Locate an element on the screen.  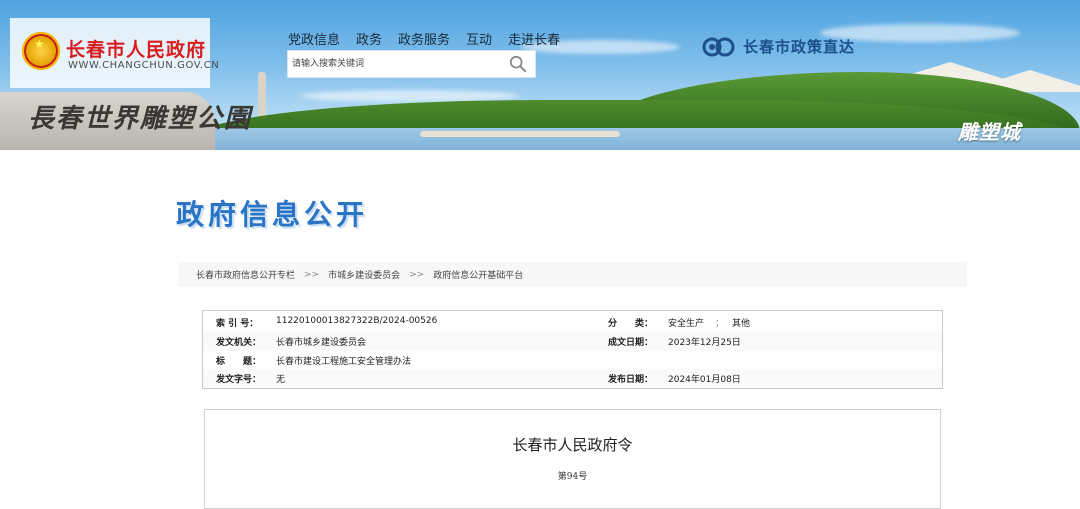
meta-row: 发文字号： 无 发布日期： 2024年01月08日 is located at coordinates (572, 378).